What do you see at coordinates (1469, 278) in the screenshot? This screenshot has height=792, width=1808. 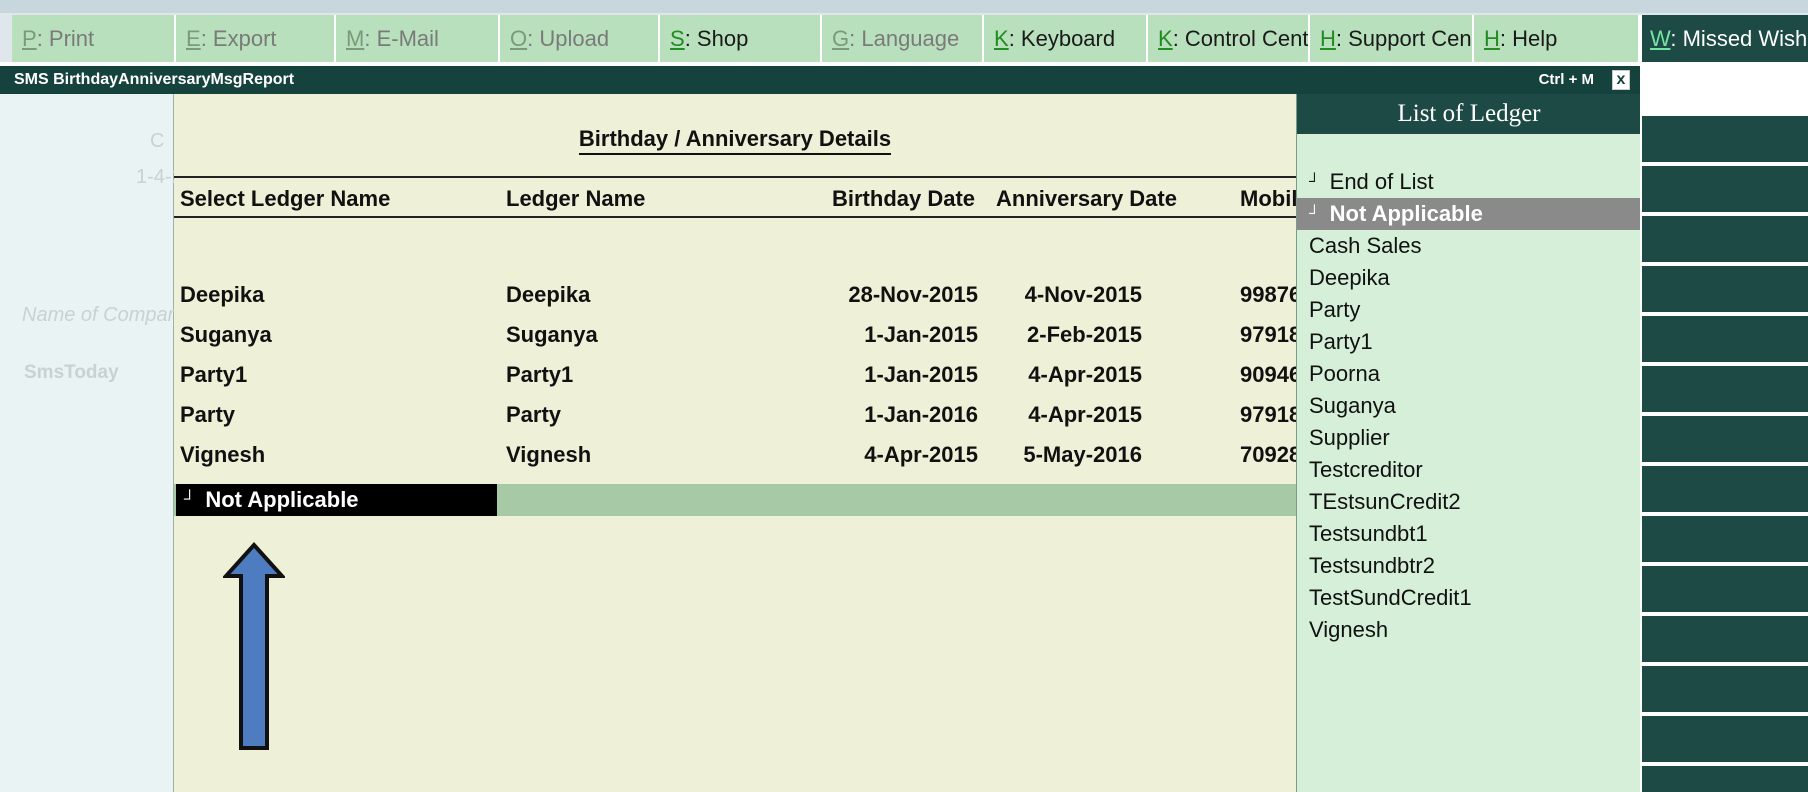 I see `ledger-list-item: Deepika` at bounding box center [1469, 278].